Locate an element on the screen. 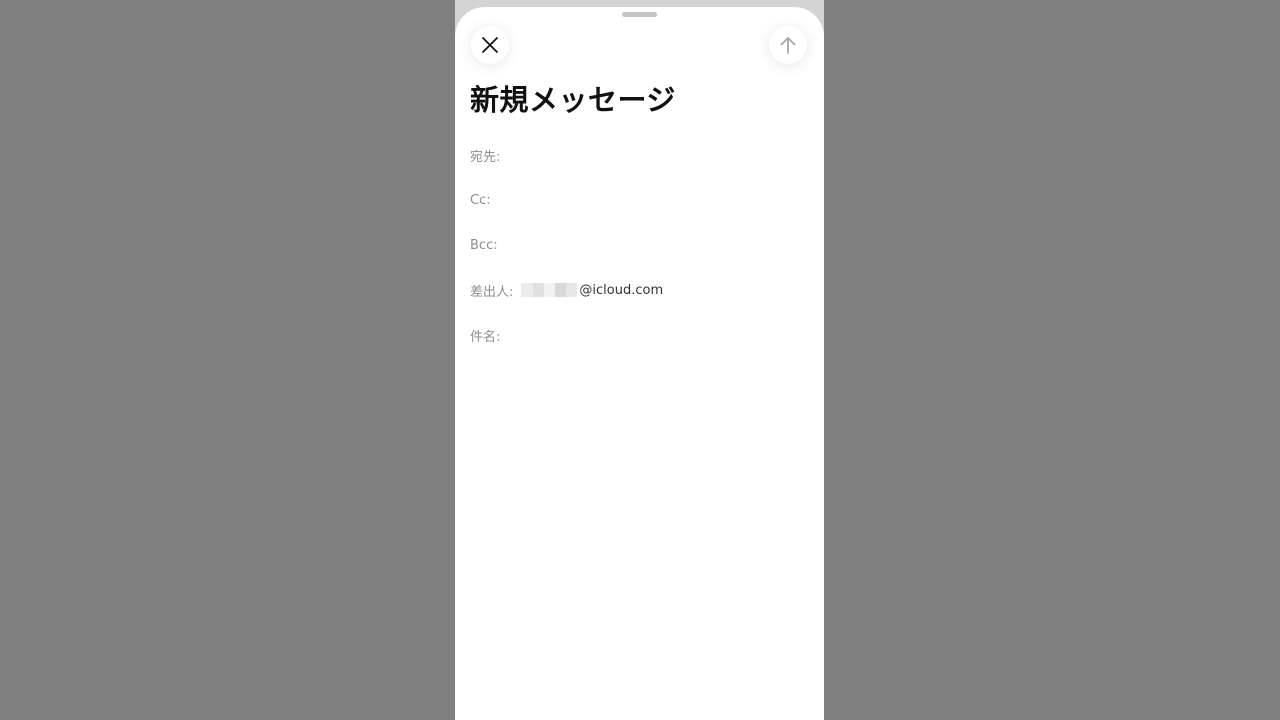  subject-label: 件名: is located at coordinates (485, 337).